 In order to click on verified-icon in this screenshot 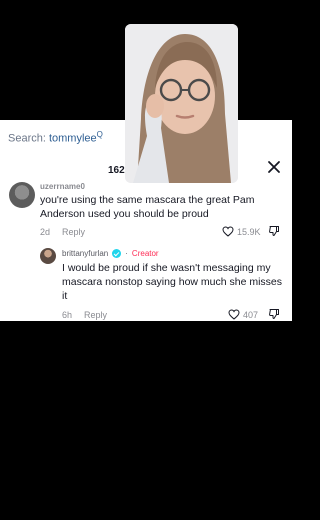, I will do `click(117, 253)`.